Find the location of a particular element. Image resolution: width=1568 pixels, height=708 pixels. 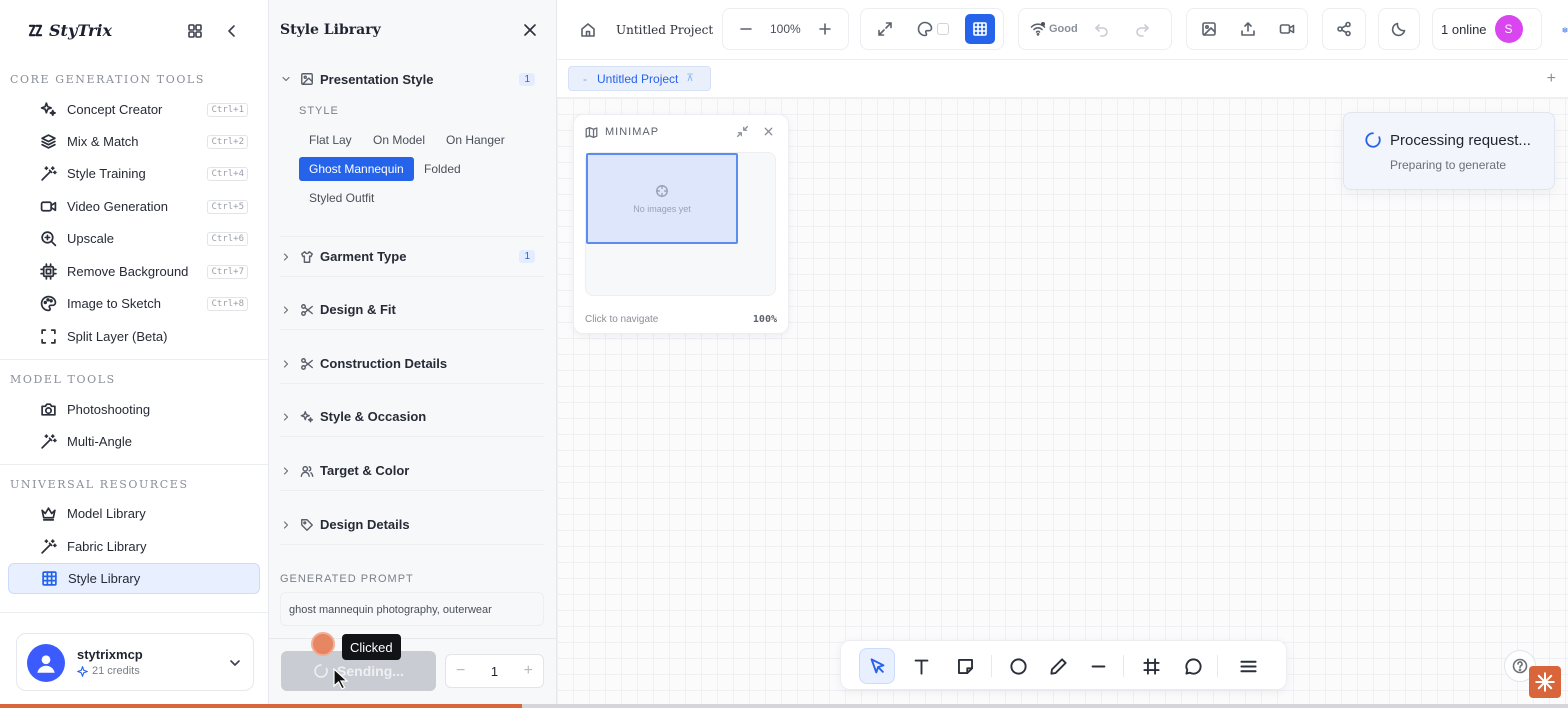

export-button is located at coordinates (1248, 29).